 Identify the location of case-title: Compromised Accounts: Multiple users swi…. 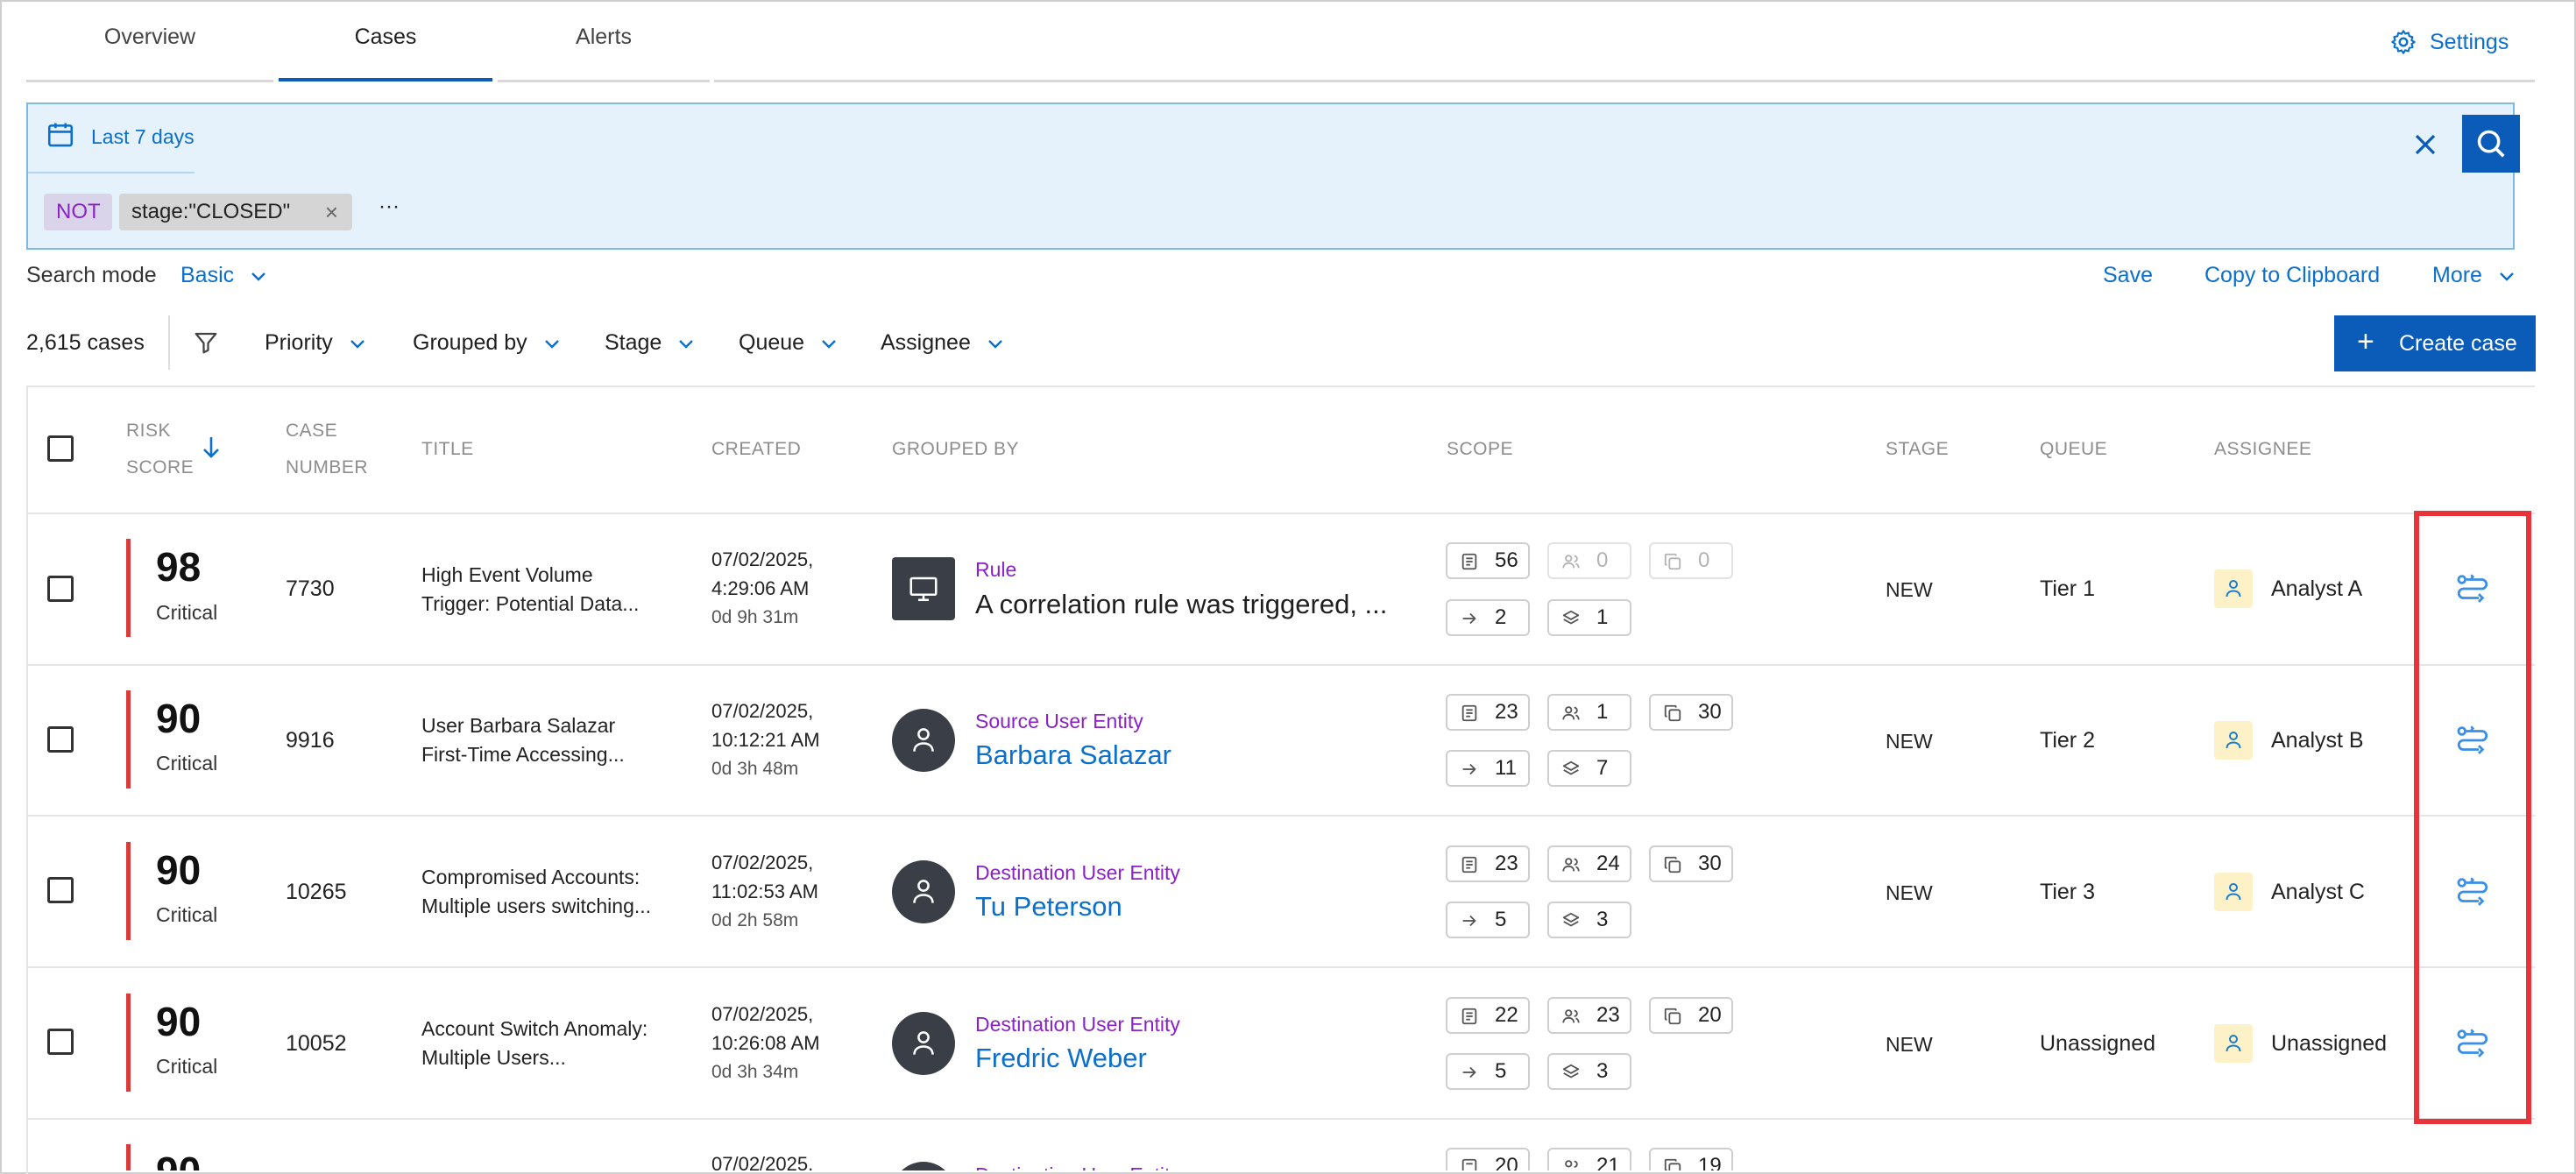
(548, 892).